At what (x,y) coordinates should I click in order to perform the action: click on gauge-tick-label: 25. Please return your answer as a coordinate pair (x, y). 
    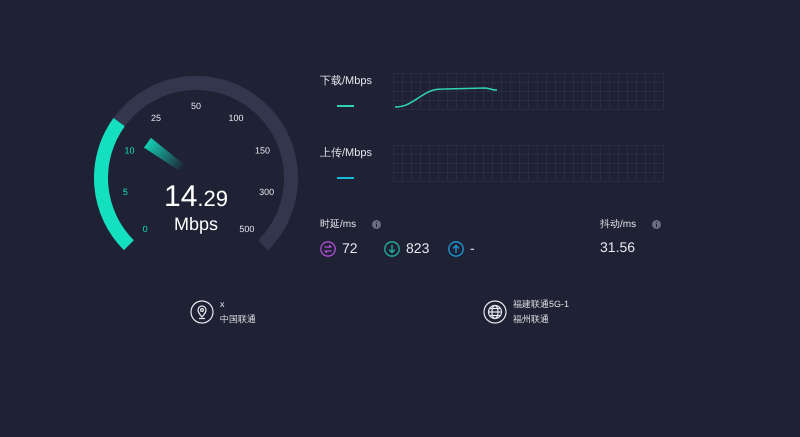
    Looking at the image, I should click on (156, 118).